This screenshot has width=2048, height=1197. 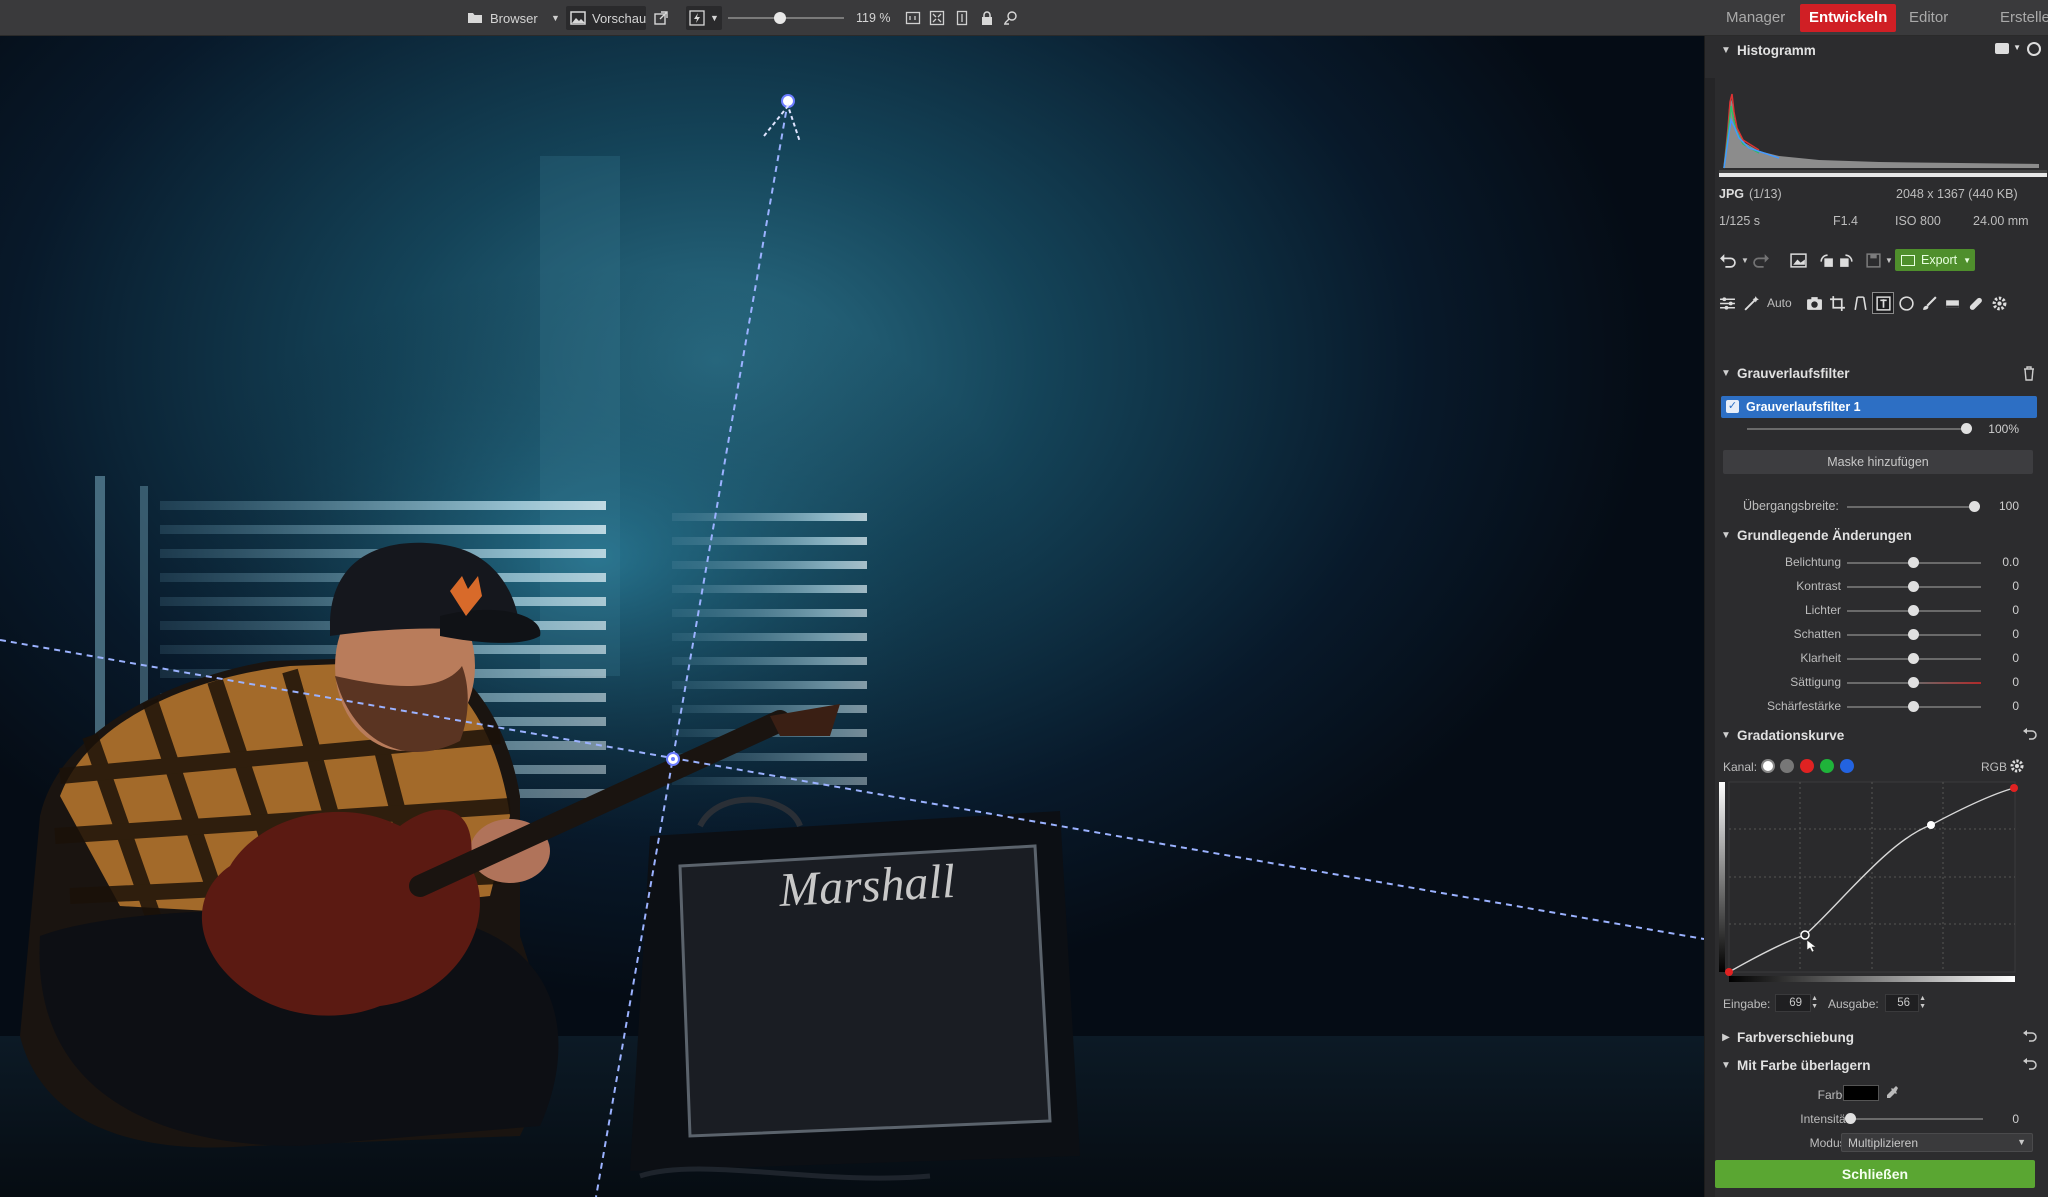 I want to click on healing-tool, so click(x=1975, y=303).